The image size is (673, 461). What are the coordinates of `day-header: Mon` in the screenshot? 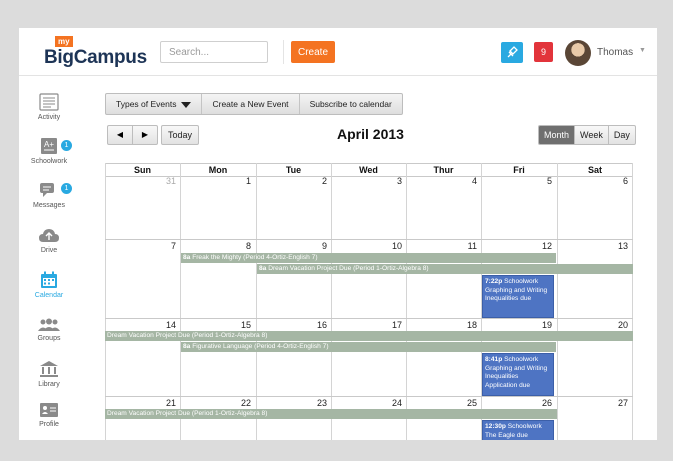 It's located at (218, 170).